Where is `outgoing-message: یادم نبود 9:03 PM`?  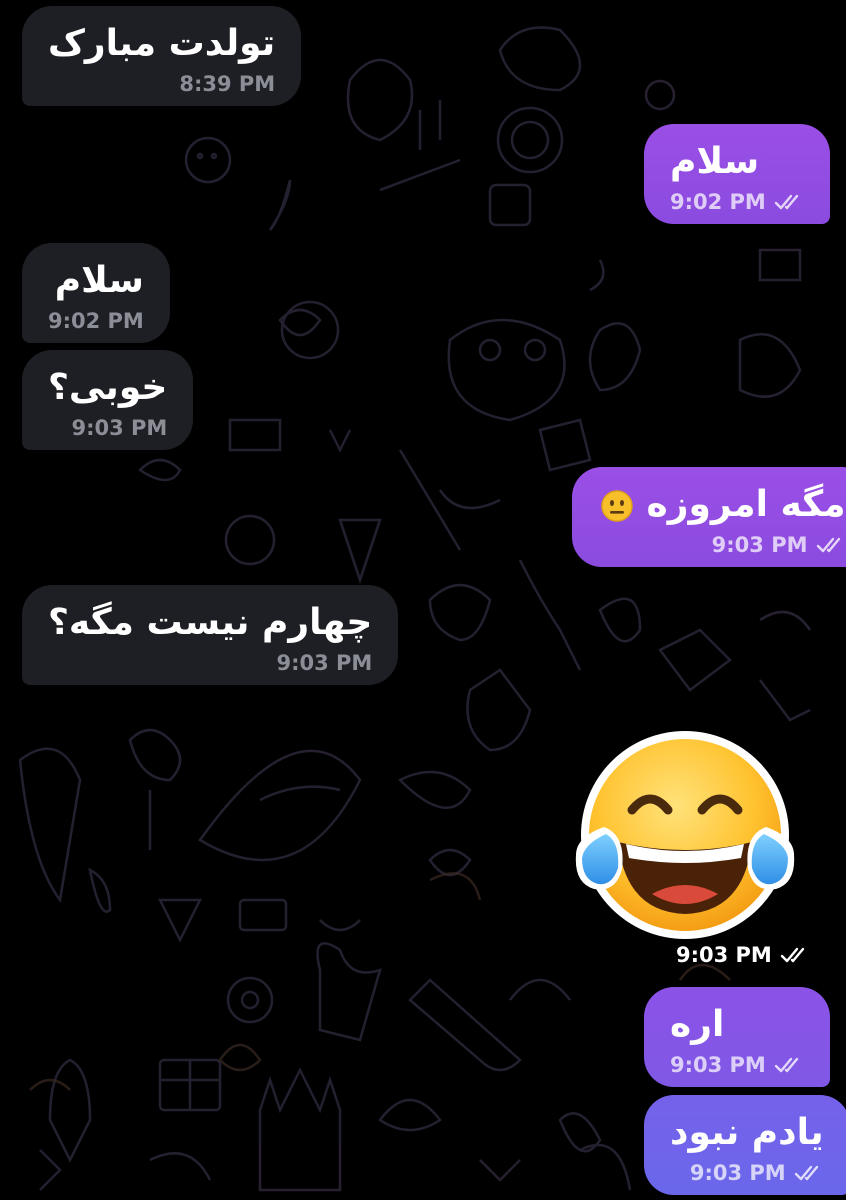
outgoing-message: یادم نبود 9:03 PM is located at coordinates (745, 1145).